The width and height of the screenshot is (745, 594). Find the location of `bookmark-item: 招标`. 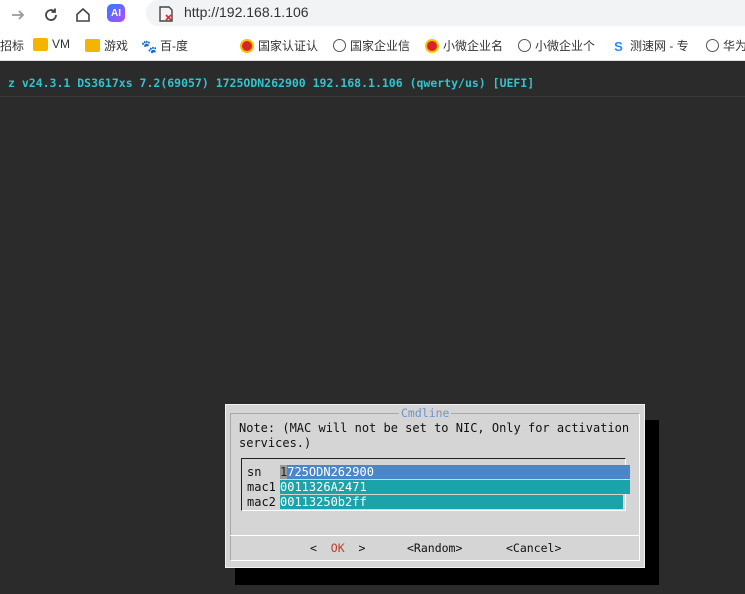

bookmark-item: 招标 is located at coordinates (12, 45).